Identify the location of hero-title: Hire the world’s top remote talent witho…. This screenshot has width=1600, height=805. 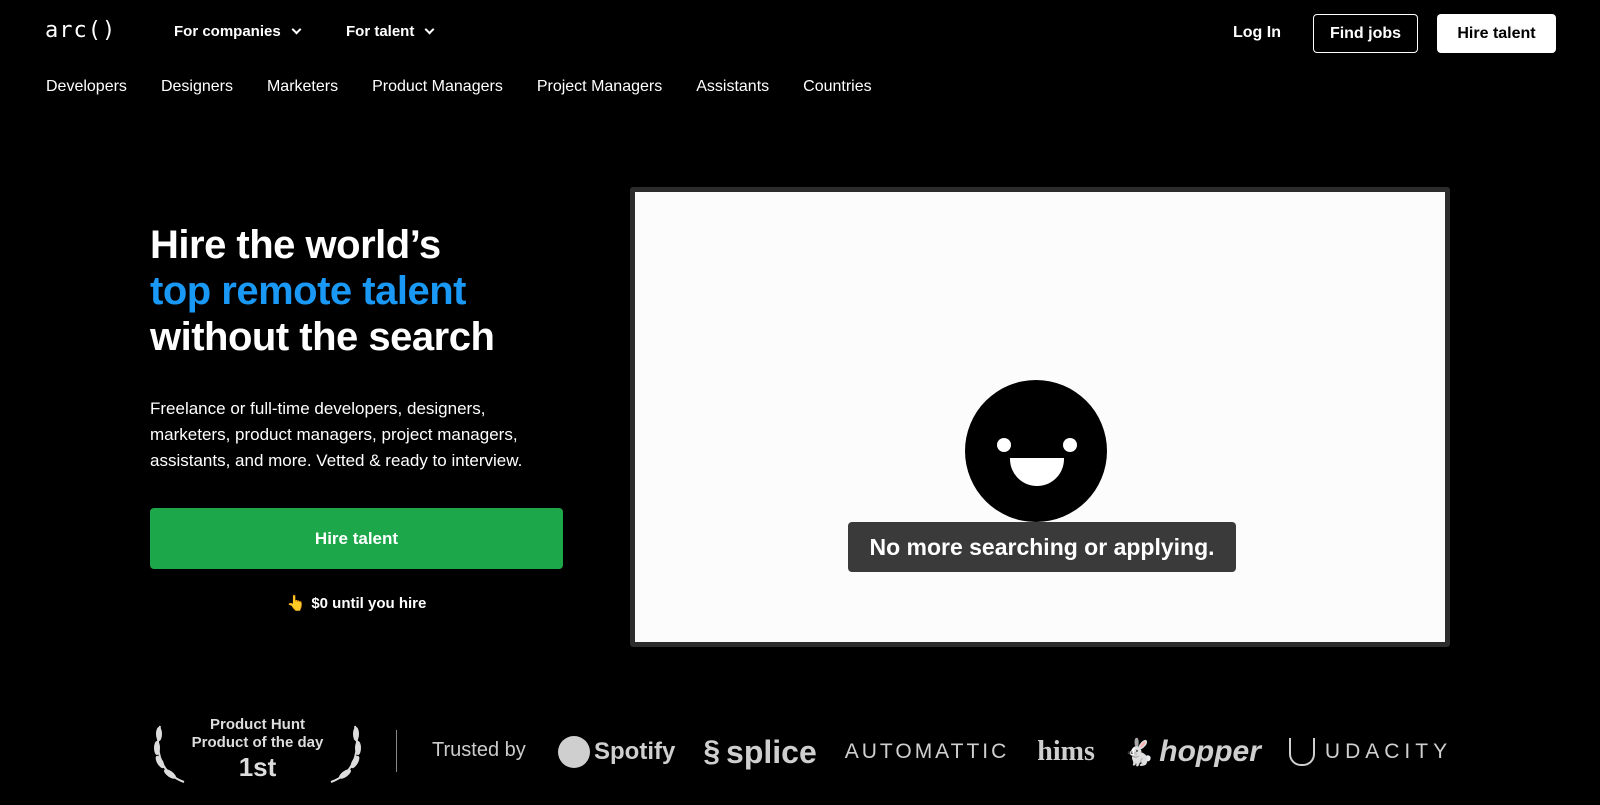
(322, 291).